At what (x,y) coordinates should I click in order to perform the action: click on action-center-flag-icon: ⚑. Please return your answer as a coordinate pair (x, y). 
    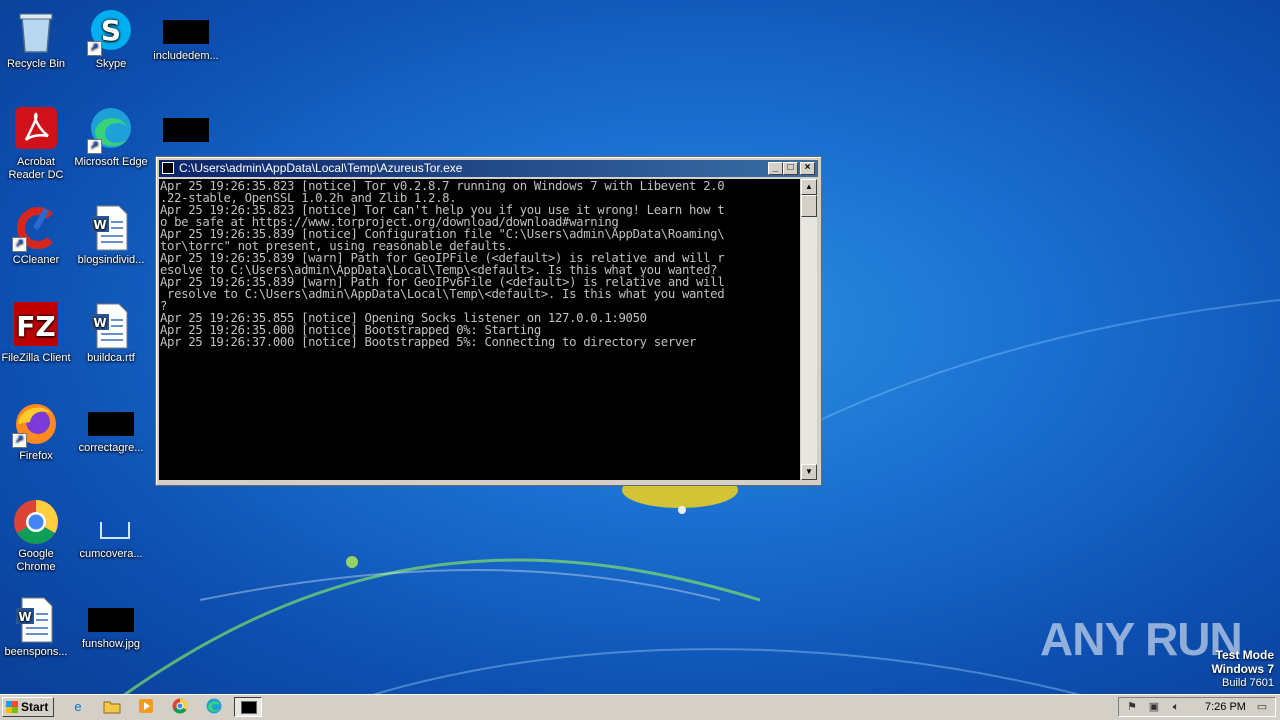
    Looking at the image, I should click on (1132, 707).